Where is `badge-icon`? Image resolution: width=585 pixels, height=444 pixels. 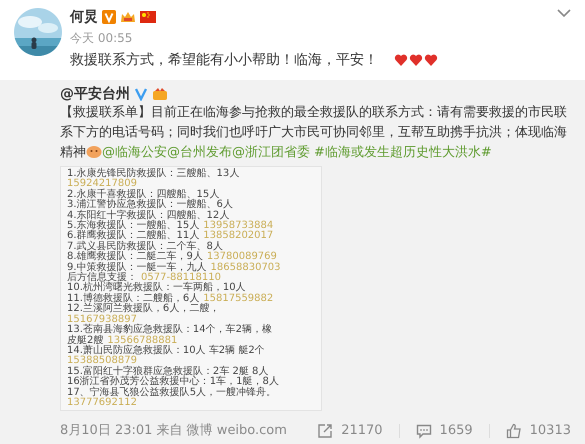
badge-icon is located at coordinates (160, 94).